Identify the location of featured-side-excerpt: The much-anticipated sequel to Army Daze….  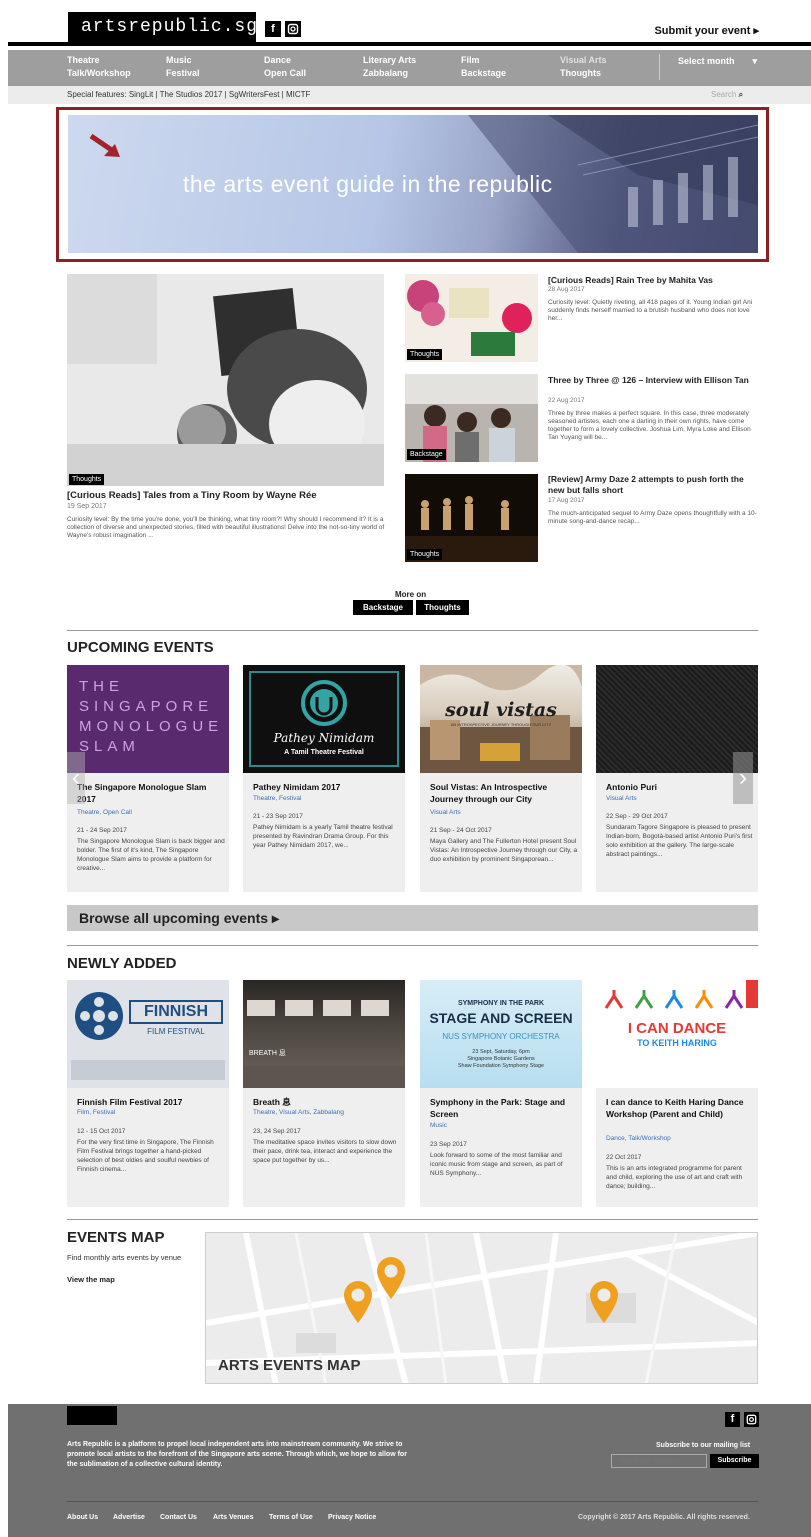
(652, 517).